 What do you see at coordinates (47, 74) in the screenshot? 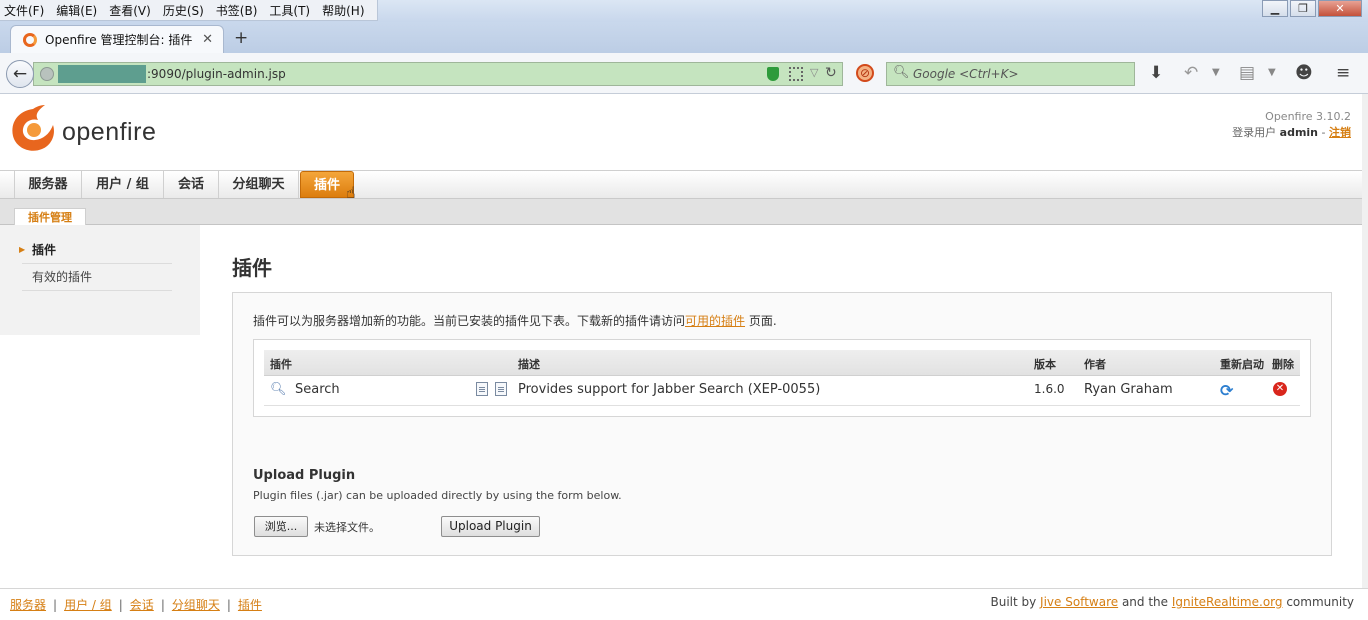
I see `site-identity-icon` at bounding box center [47, 74].